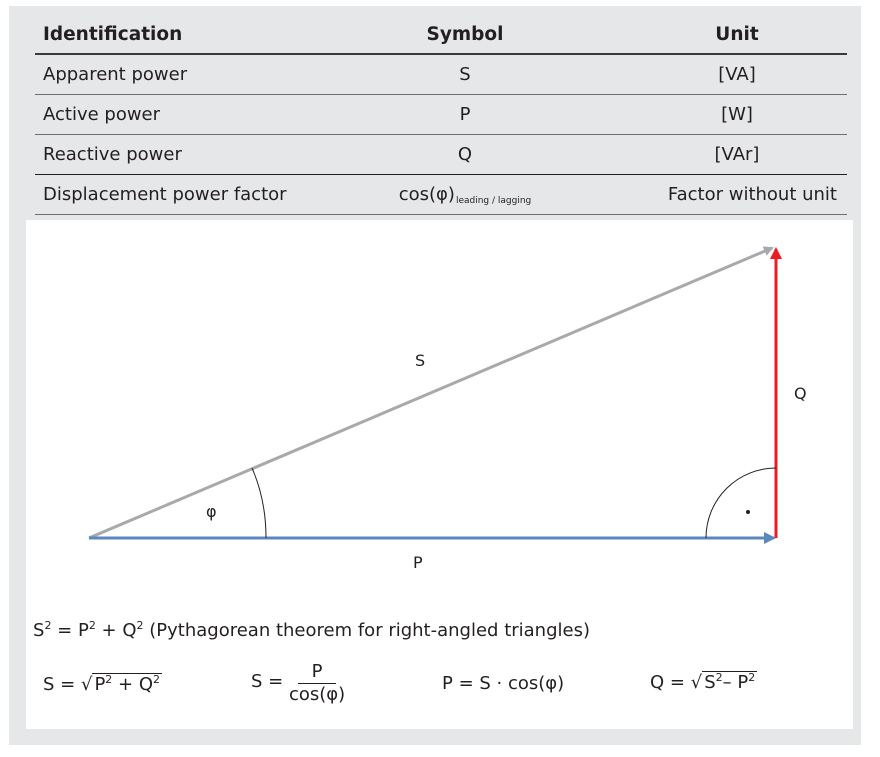 The image size is (880, 757). What do you see at coordinates (737, 114) in the screenshot?
I see `cell-unit: [W]` at bounding box center [737, 114].